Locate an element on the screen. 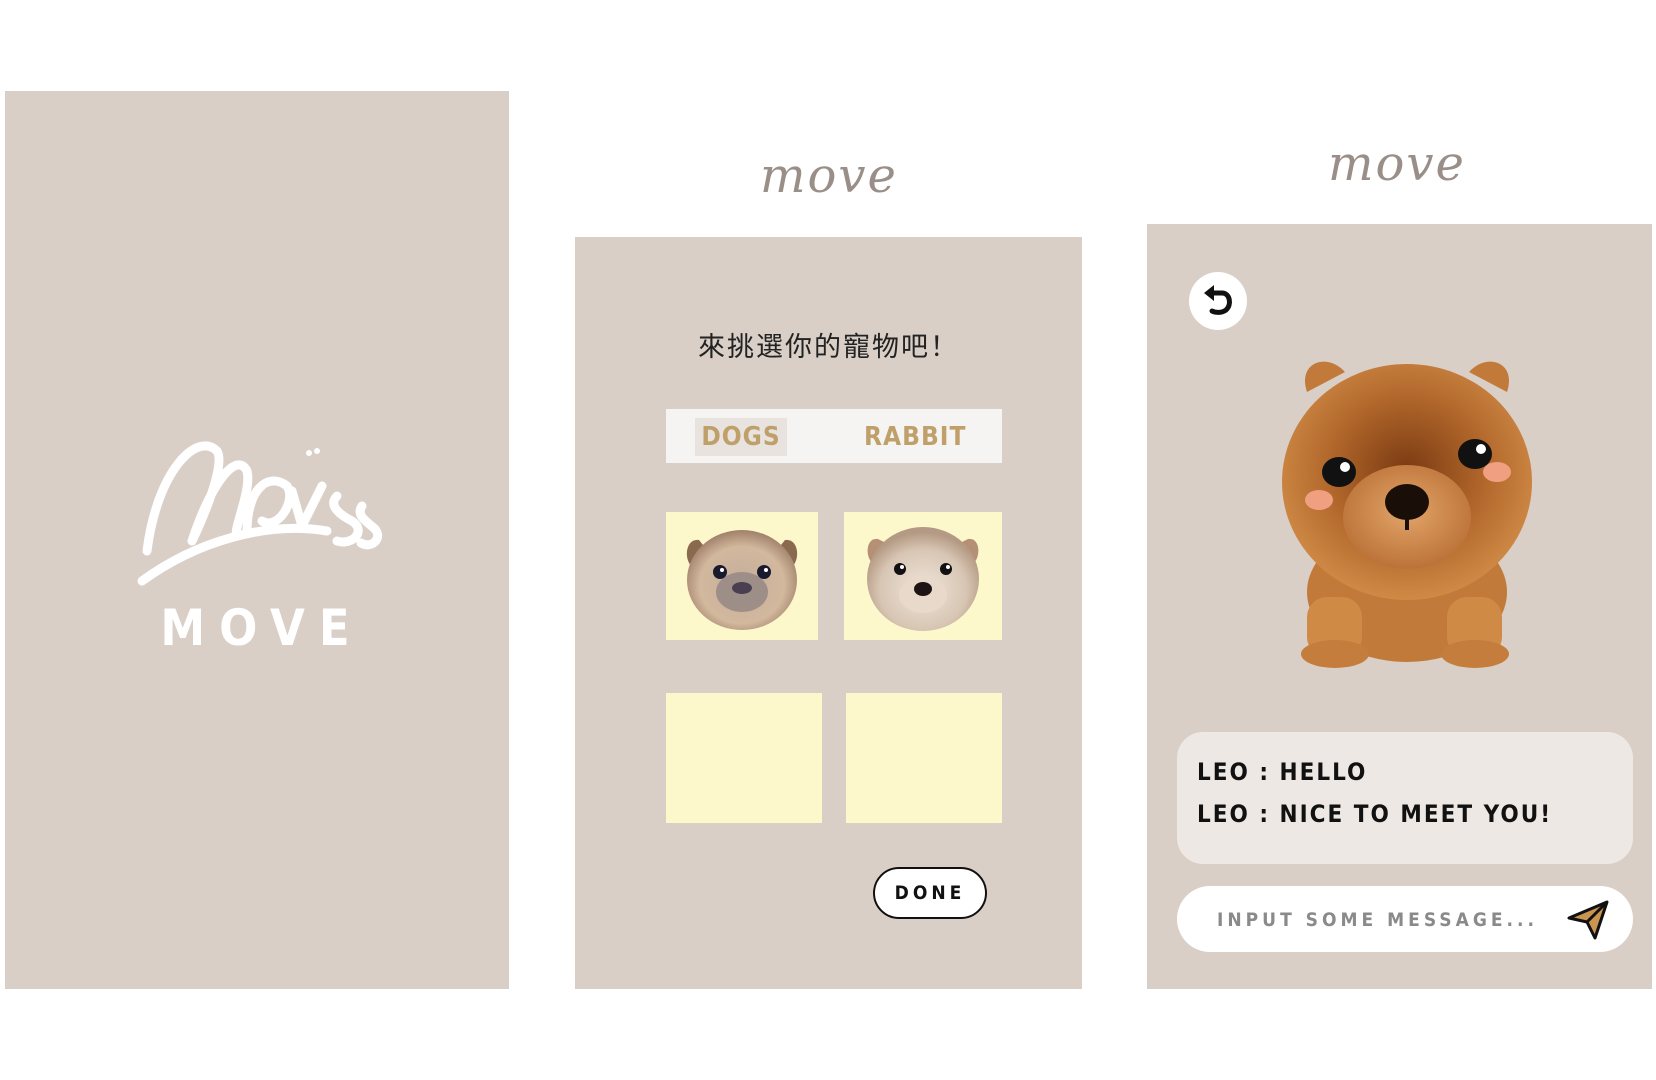 Image resolution: width=1656 pixels, height=1080 pixels. done-button: DONE is located at coordinates (930, 893).